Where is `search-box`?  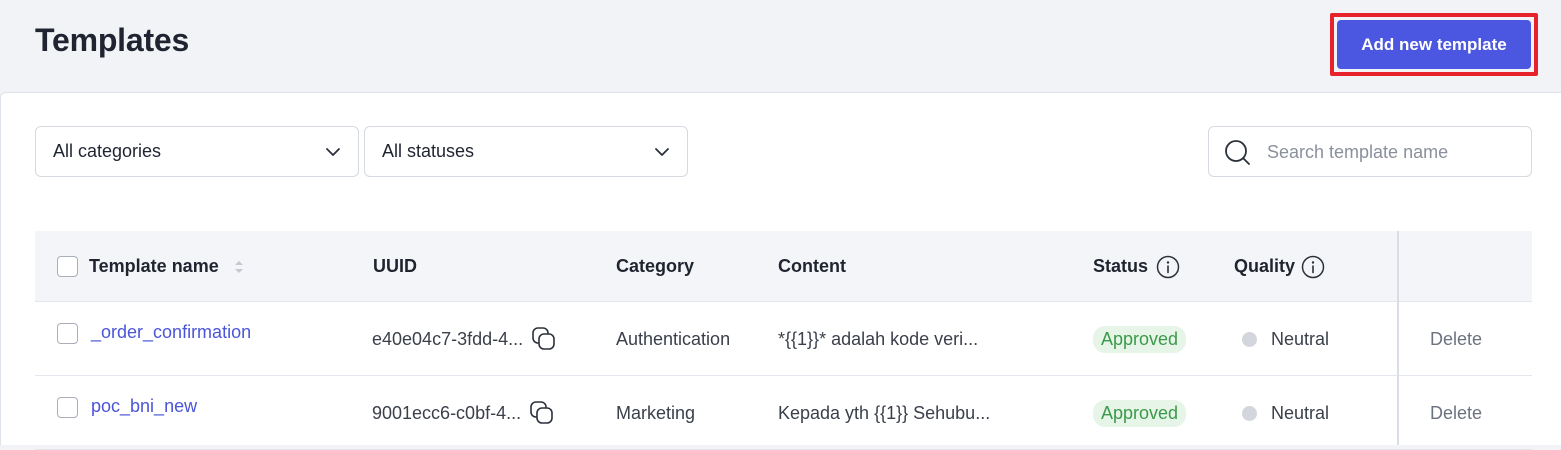
search-box is located at coordinates (1370, 151).